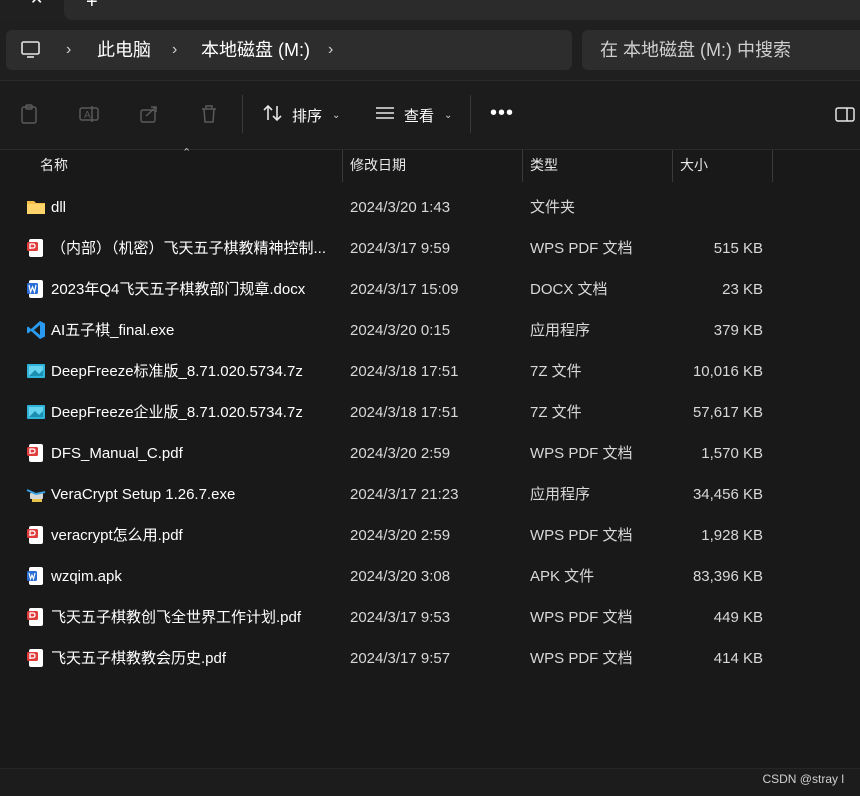 This screenshot has width=860, height=796. What do you see at coordinates (404, 412) in the screenshot?
I see `file-date: 2024/3/18 17:51` at bounding box center [404, 412].